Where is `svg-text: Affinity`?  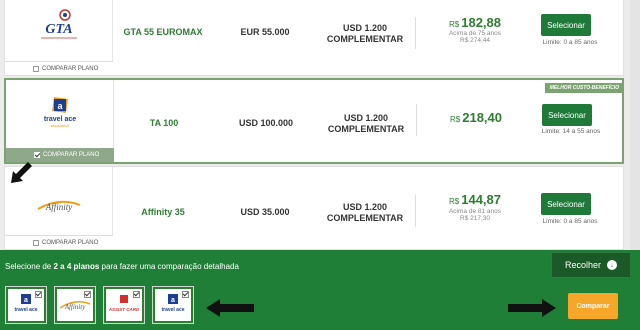
svg-text: Affinity is located at coordinates (75, 307).